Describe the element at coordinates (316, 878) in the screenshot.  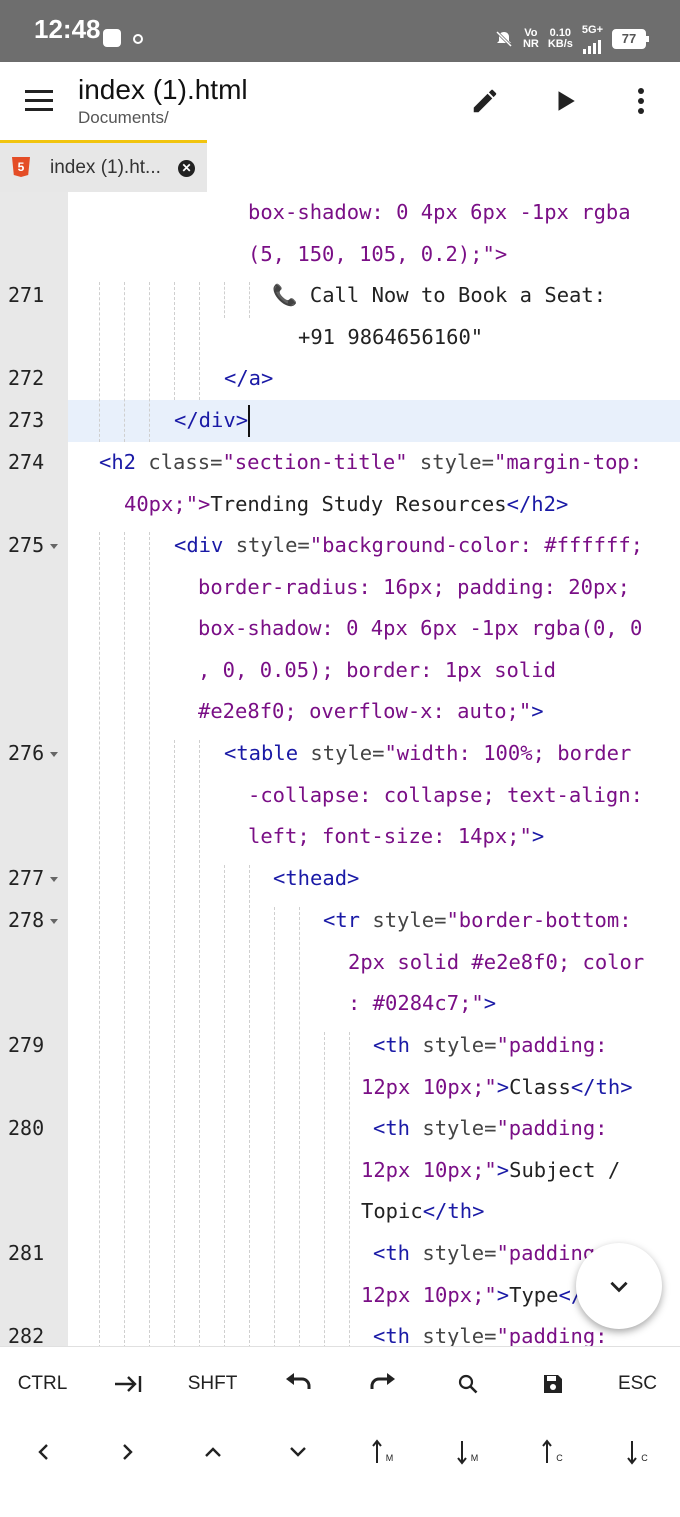
I see `code-text: <thead>` at that location.